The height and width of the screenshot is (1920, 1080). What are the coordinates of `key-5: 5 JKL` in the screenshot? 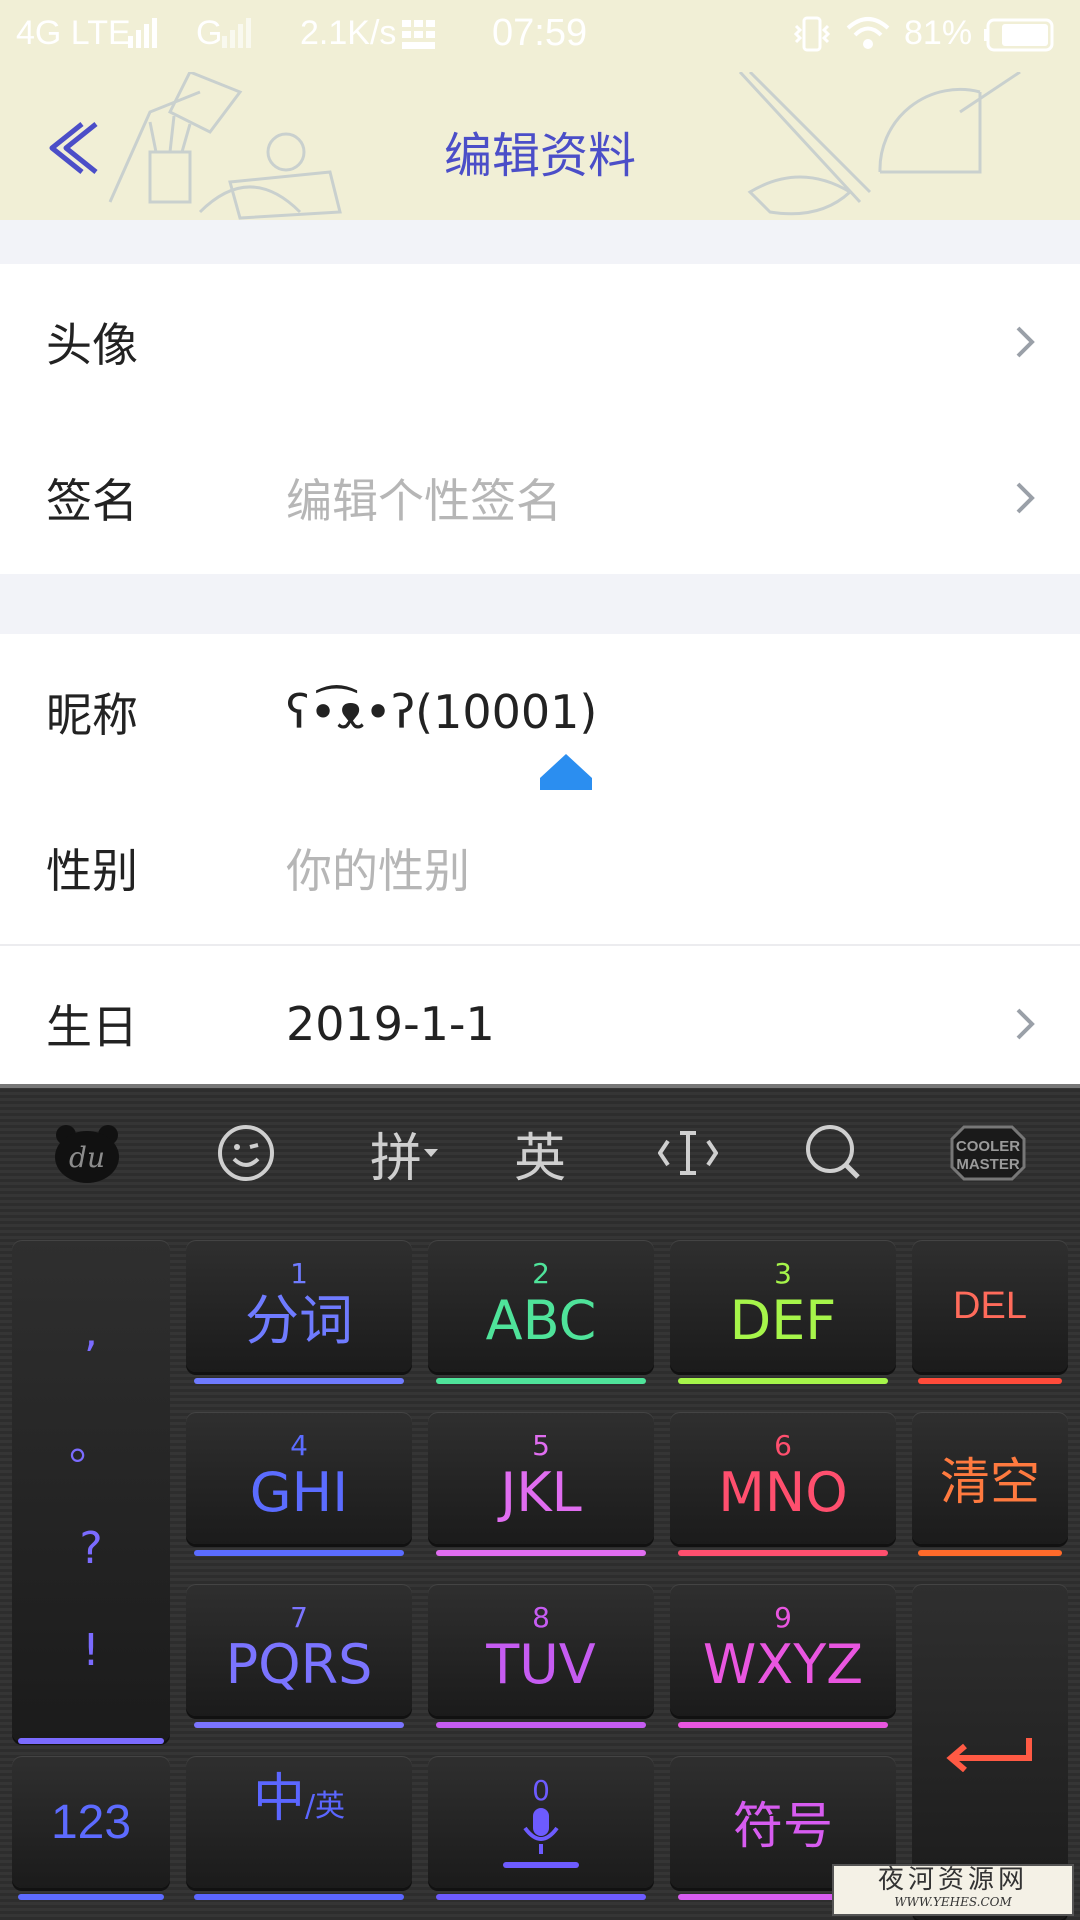 It's located at (541, 1478).